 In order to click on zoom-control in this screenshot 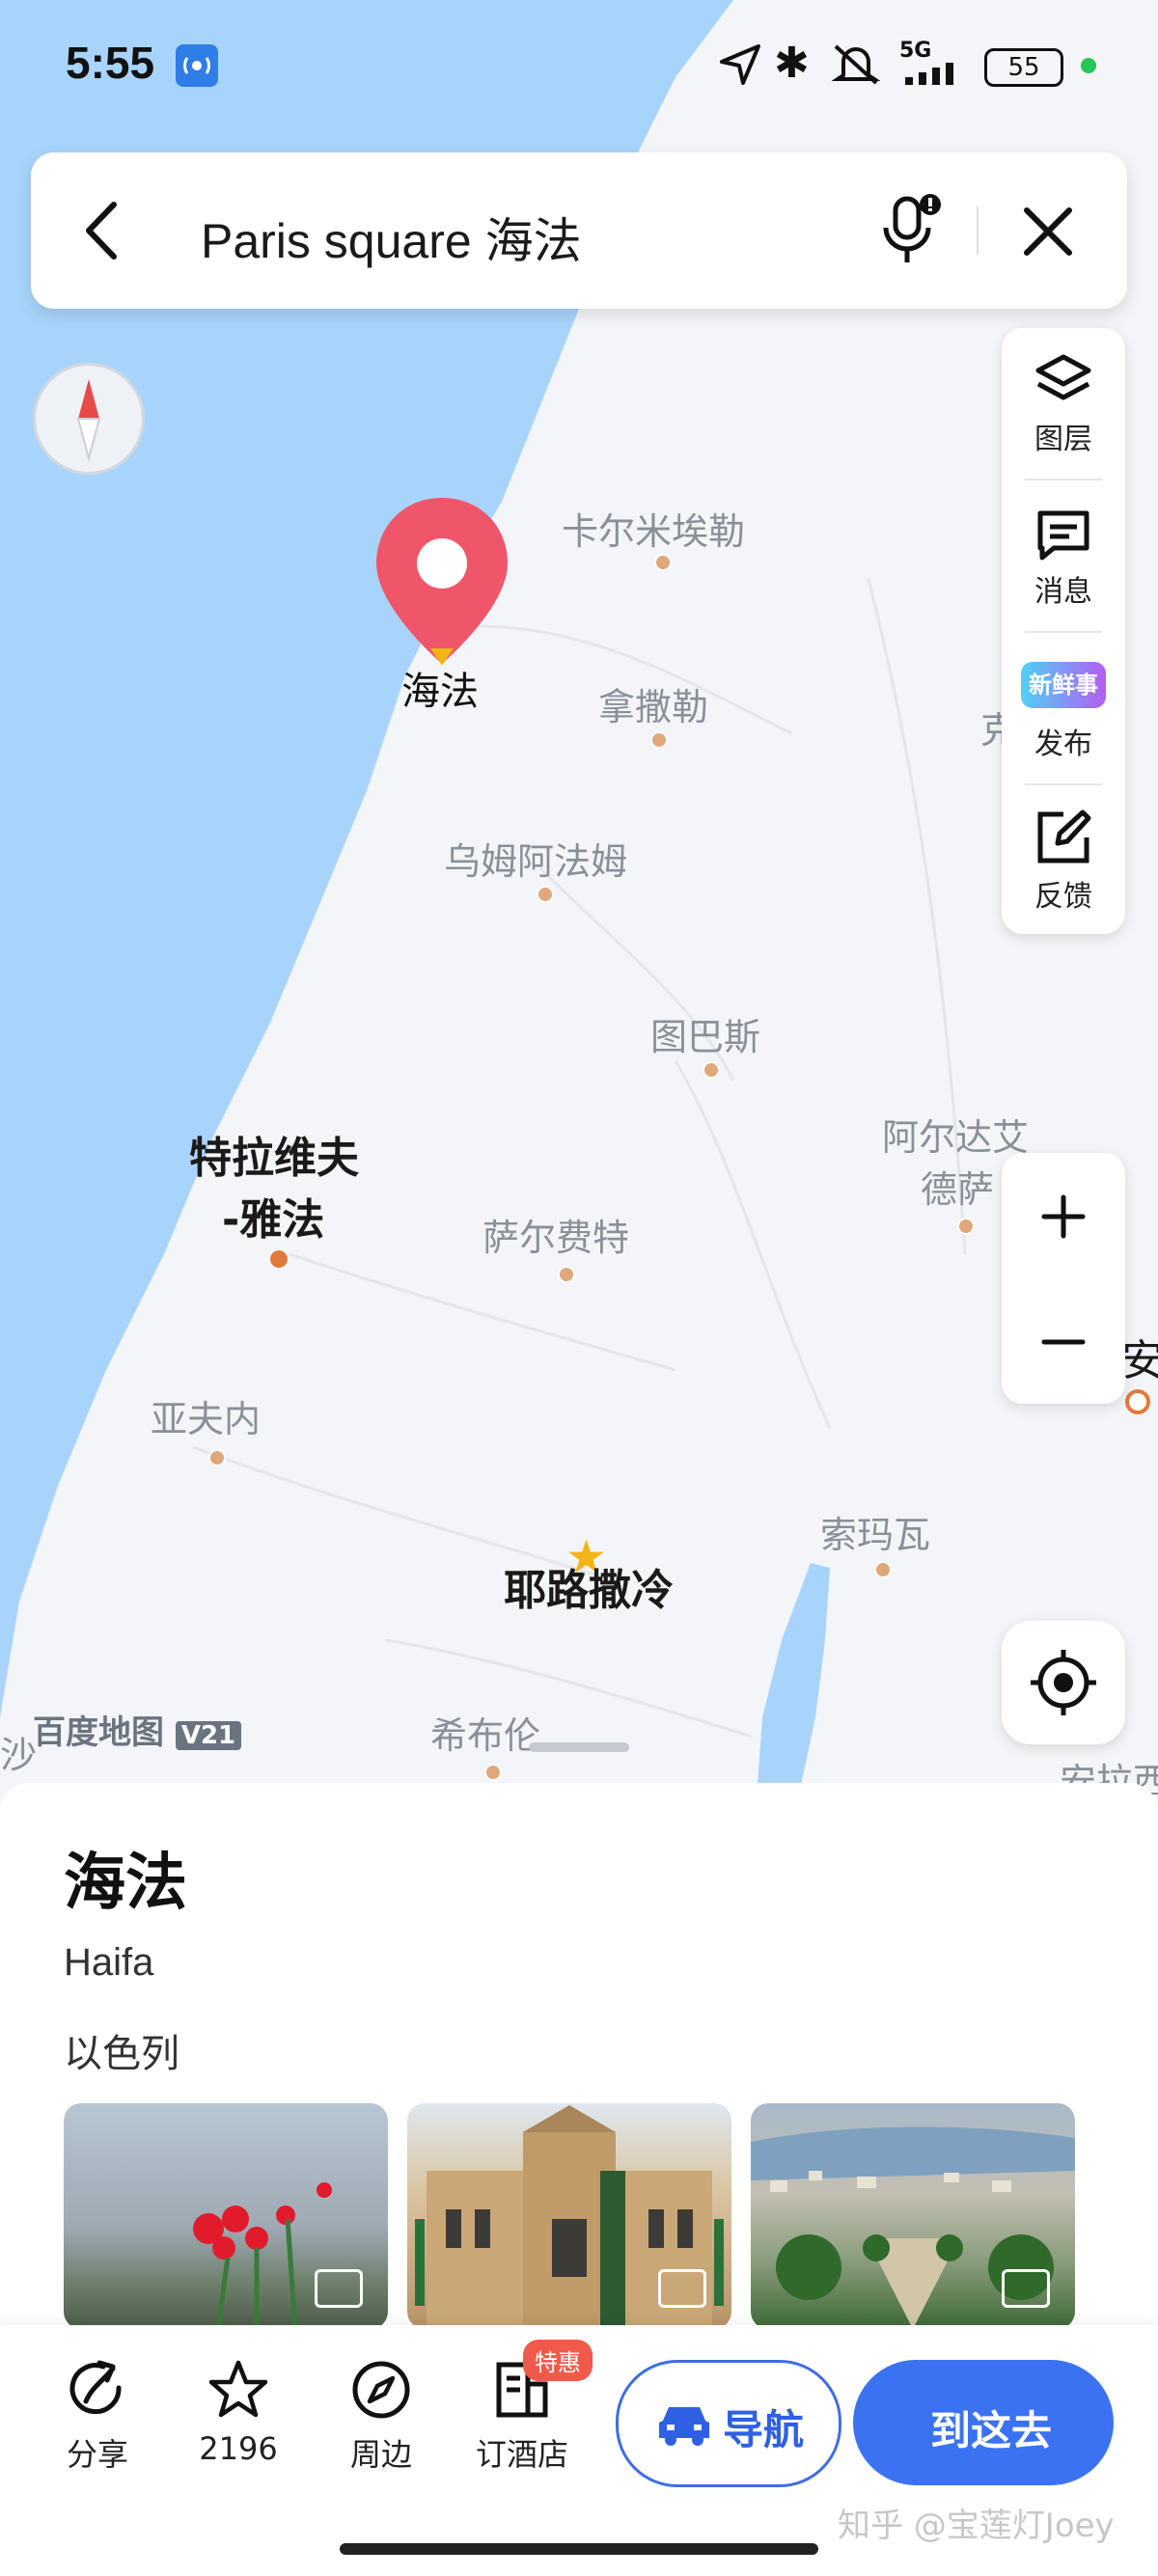, I will do `click(1063, 1278)`.